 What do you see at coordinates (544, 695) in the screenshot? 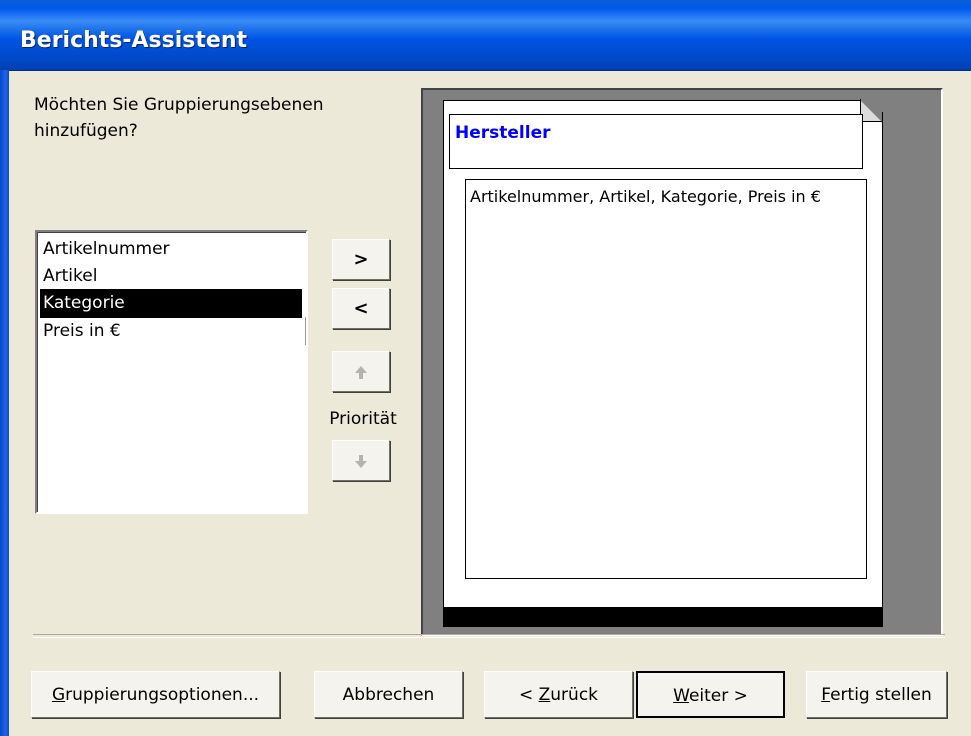
I see `accelerator-key: Z` at bounding box center [544, 695].